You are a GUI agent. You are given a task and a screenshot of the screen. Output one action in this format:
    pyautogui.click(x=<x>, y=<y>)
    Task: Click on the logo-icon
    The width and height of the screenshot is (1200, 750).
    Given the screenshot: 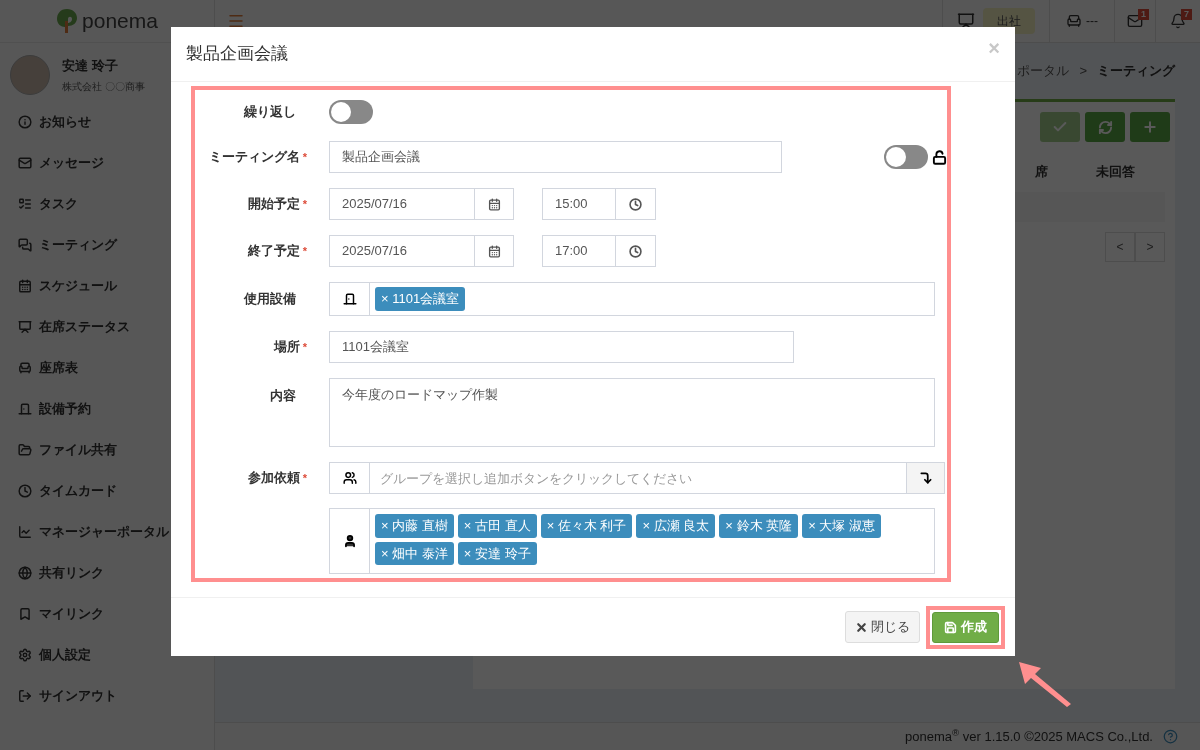 What is the action you would take?
    pyautogui.click(x=67, y=21)
    